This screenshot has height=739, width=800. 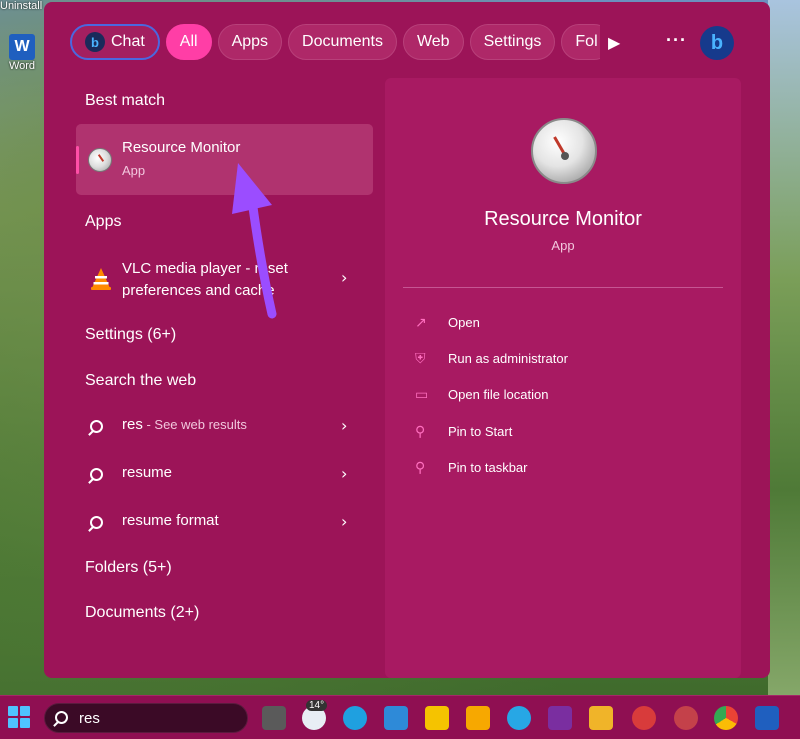 What do you see at coordinates (194, 424) in the screenshot?
I see `web-suffix: - See web results` at bounding box center [194, 424].